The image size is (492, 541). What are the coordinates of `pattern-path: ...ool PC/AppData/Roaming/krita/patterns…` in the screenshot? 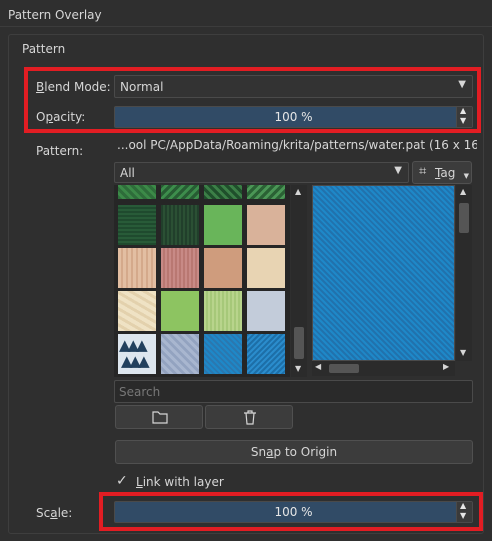 It's located at (297, 145).